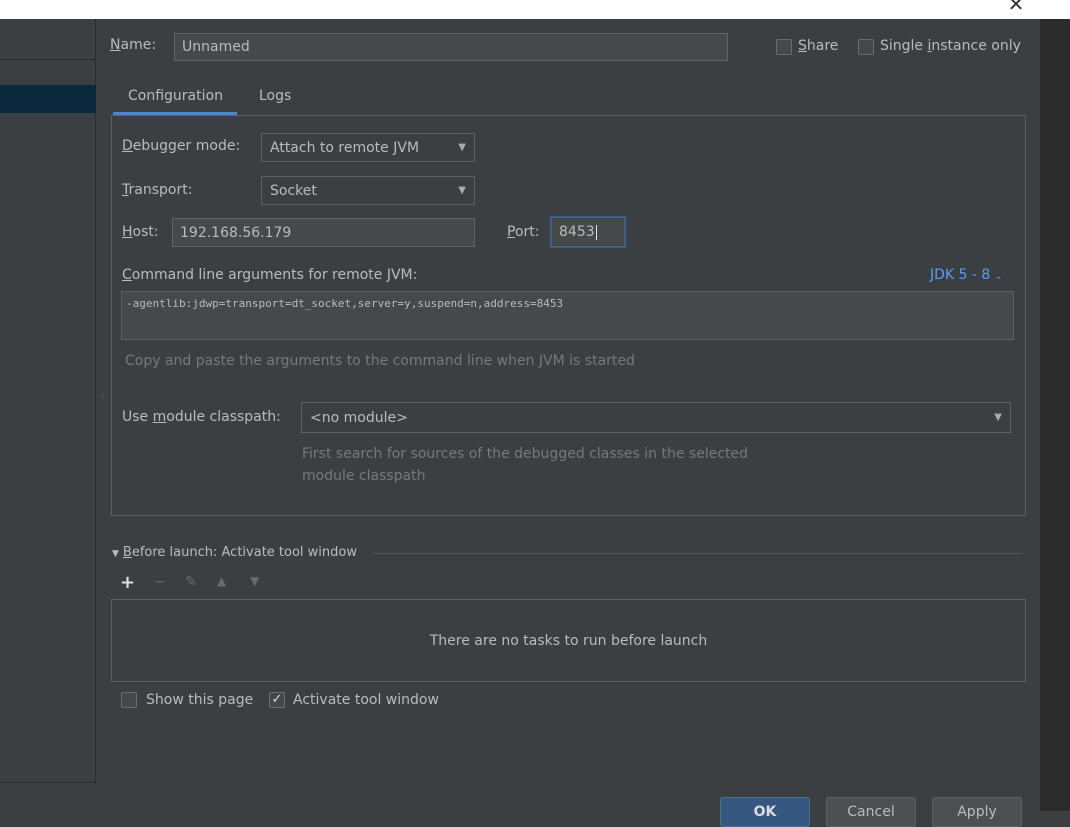 The height and width of the screenshot is (827, 1070). What do you see at coordinates (157, 190) in the screenshot?
I see `transport-label: Transport:` at bounding box center [157, 190].